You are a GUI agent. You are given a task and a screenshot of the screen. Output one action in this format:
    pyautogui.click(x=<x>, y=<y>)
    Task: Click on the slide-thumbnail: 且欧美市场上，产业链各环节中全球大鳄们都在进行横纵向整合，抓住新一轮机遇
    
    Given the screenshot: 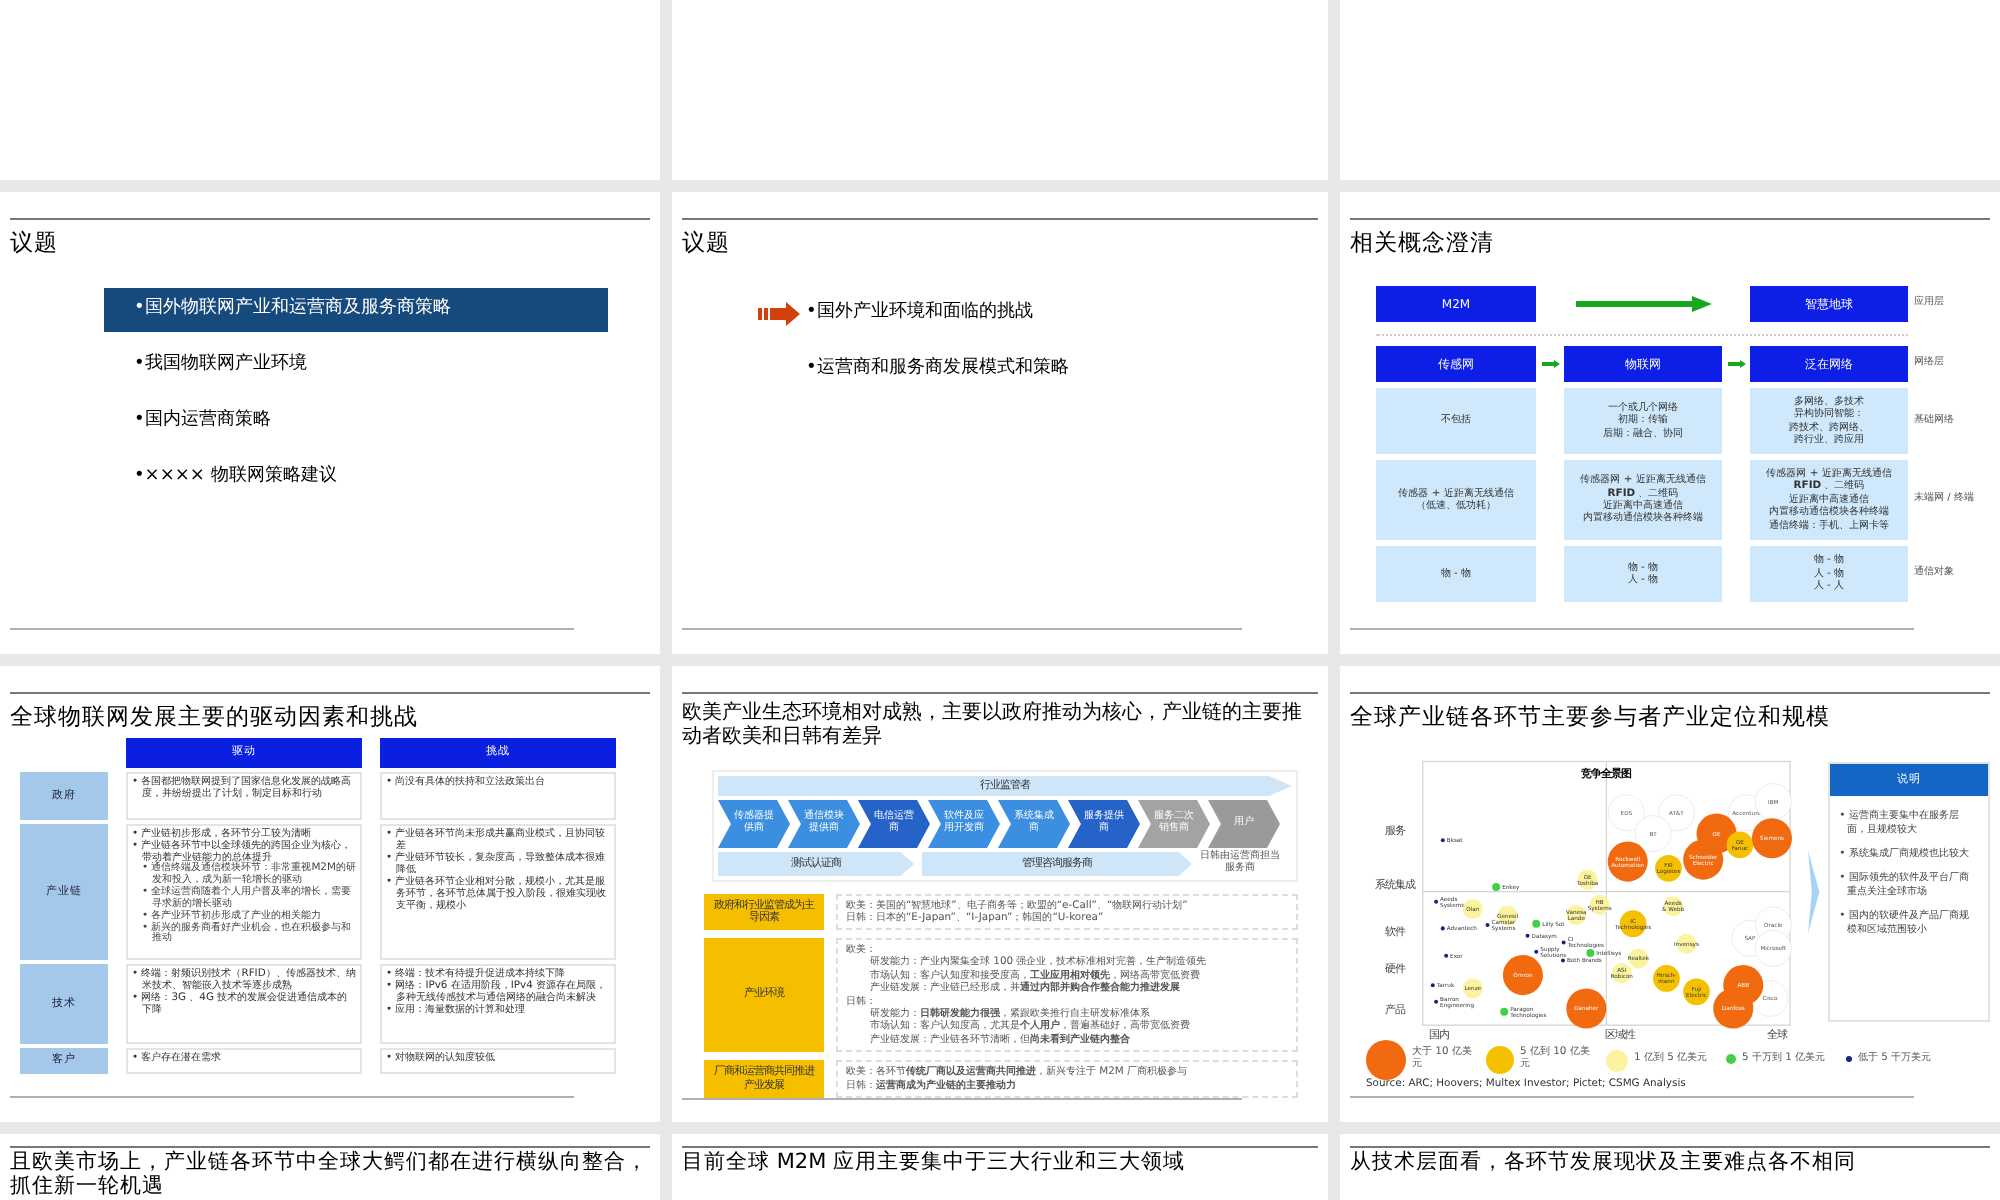 What is the action you would take?
    pyautogui.click(x=330, y=1167)
    